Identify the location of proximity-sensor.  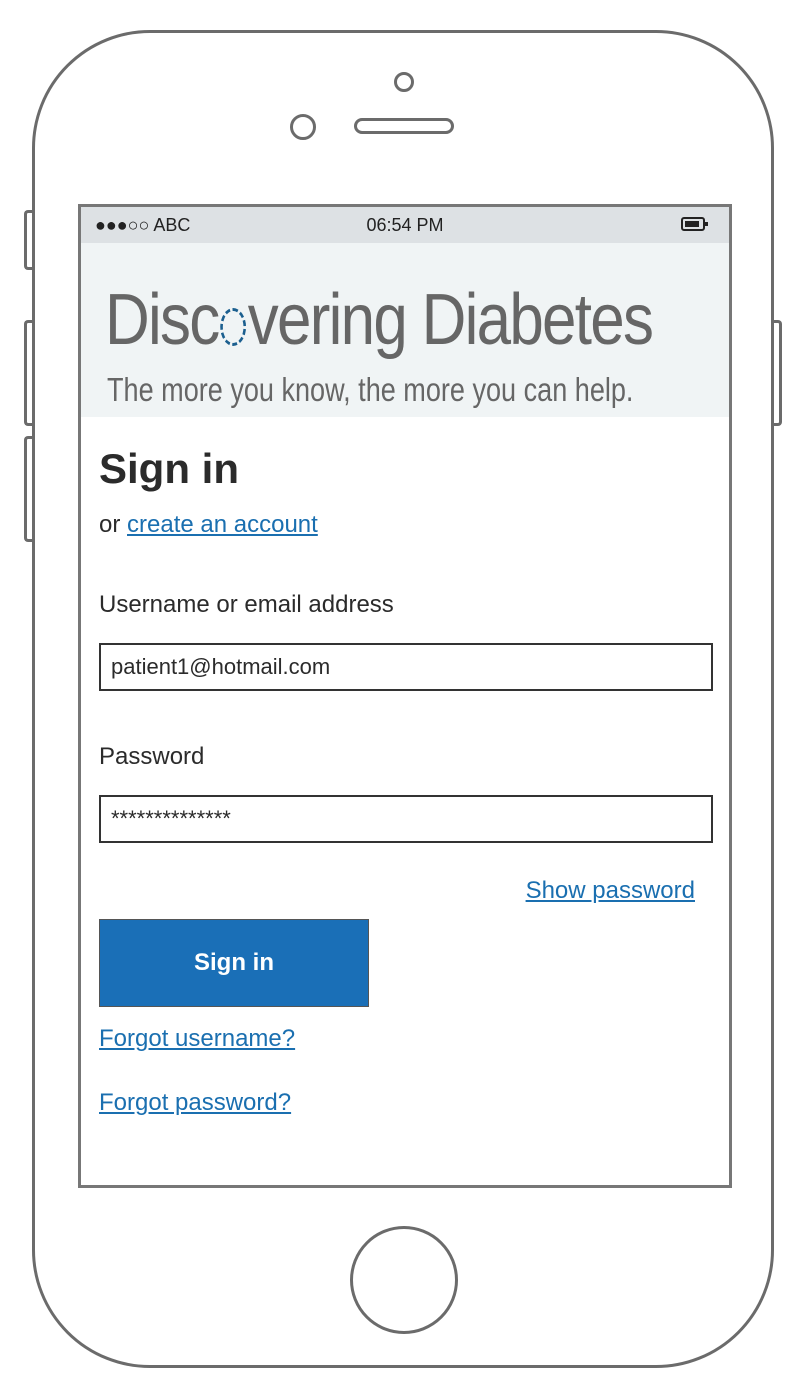
(404, 82).